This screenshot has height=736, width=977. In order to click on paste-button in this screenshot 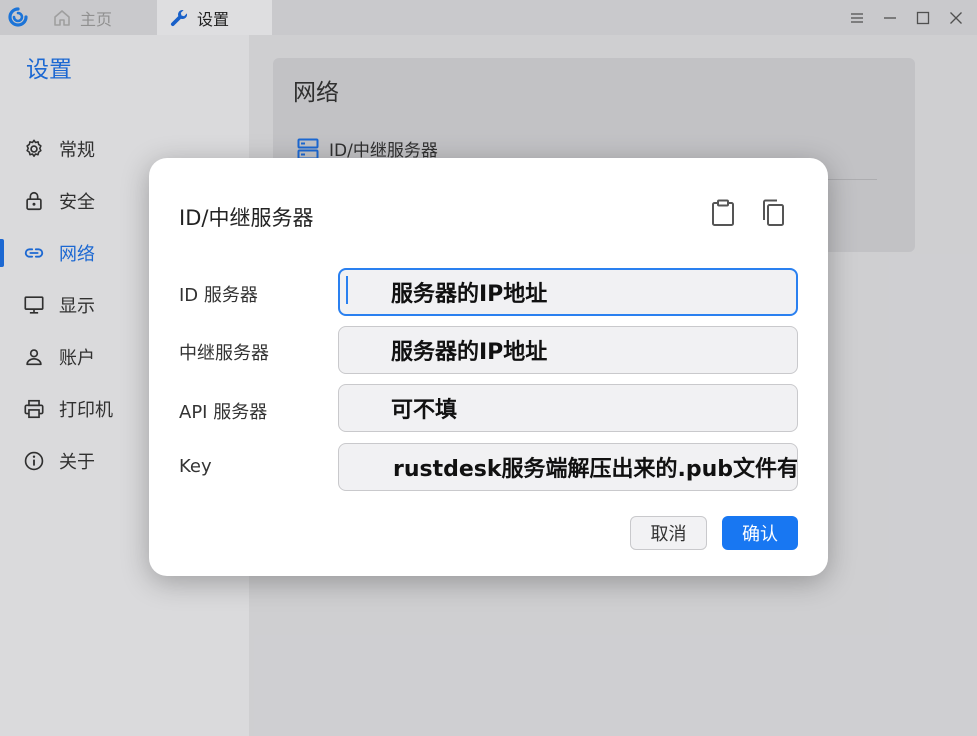, I will do `click(723, 213)`.